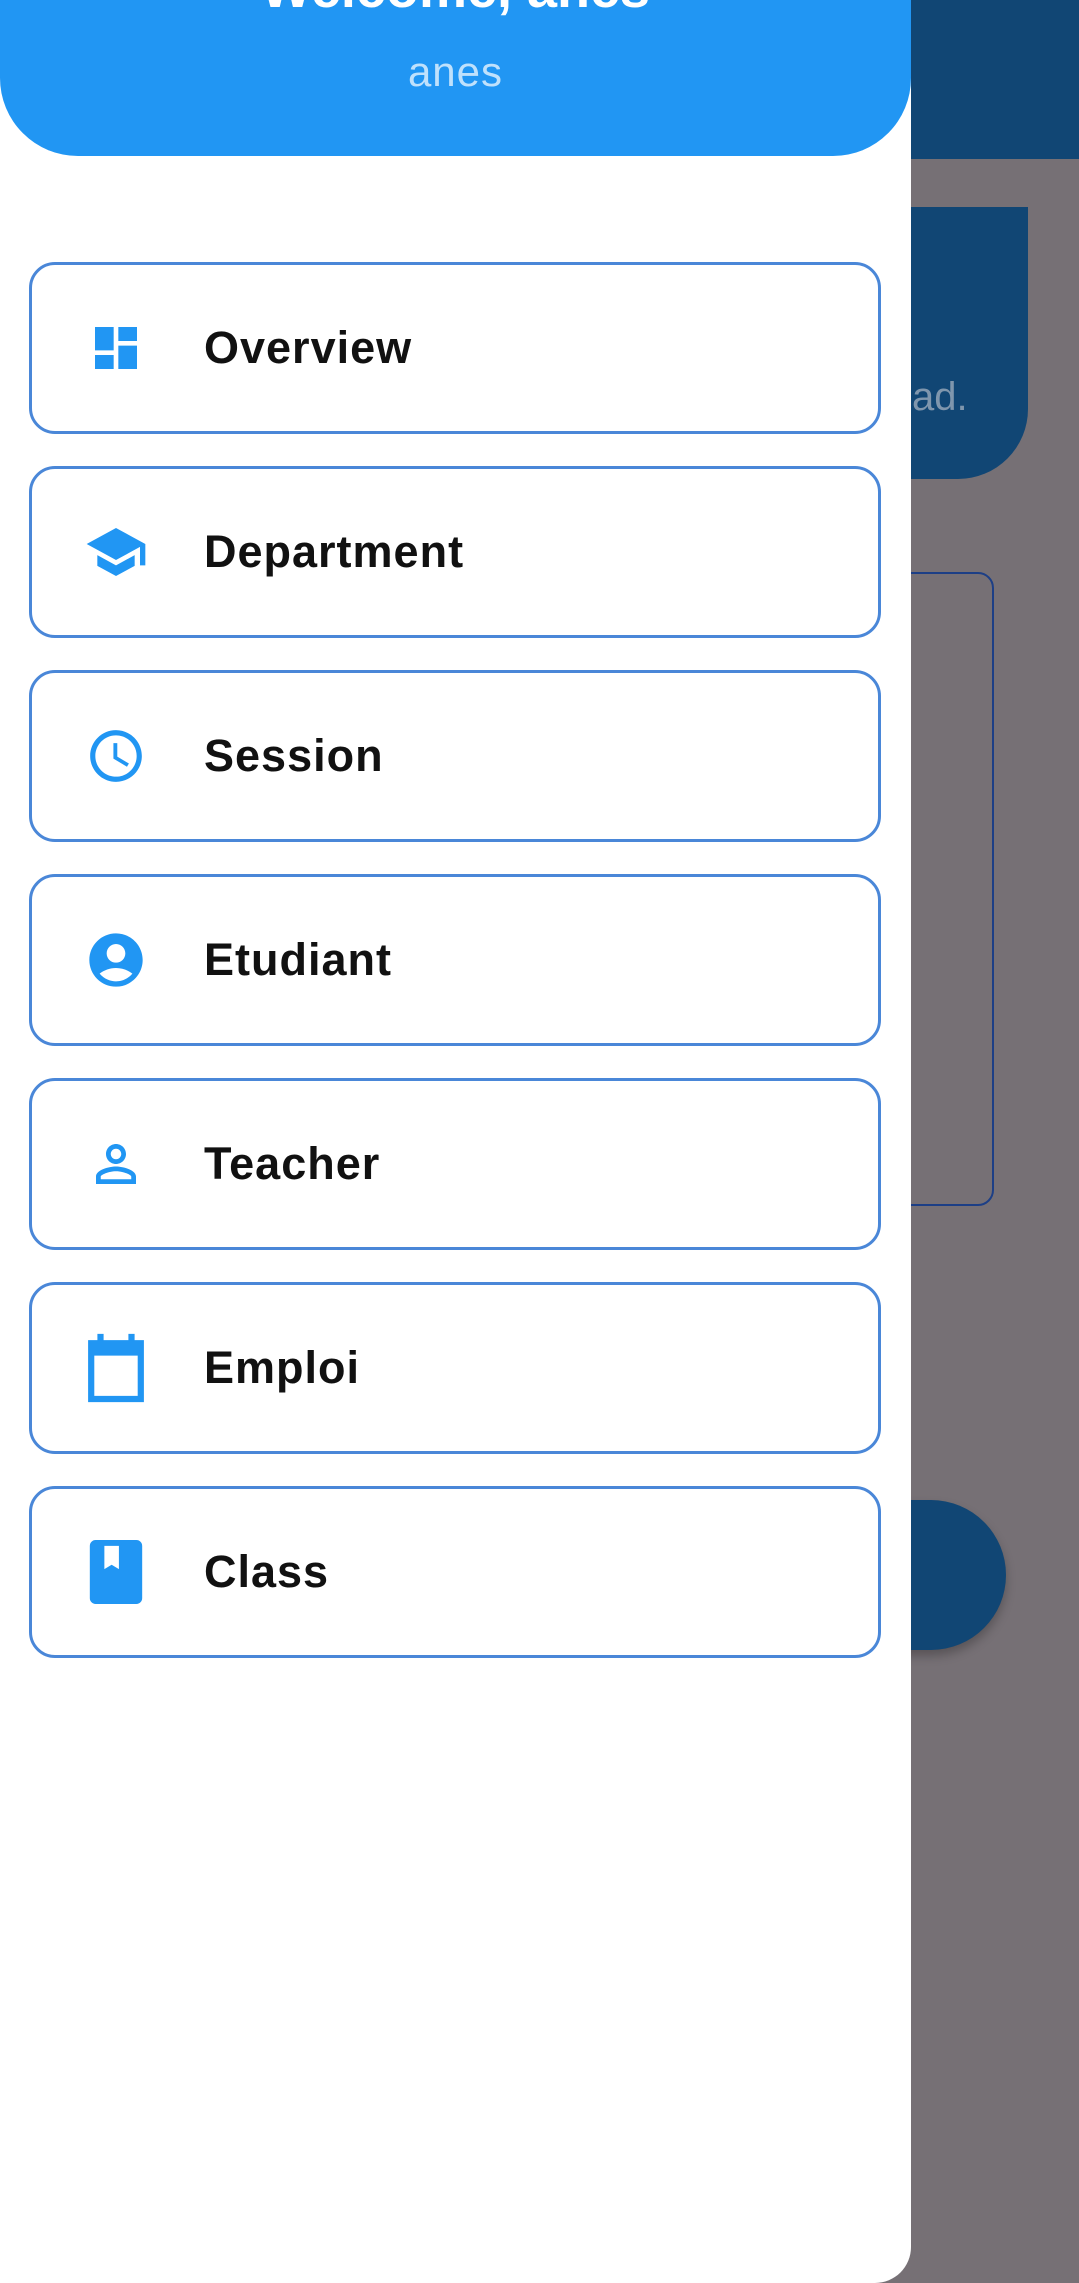 This screenshot has height=2283, width=1079. I want to click on menu-label-session: Session, so click(294, 755).